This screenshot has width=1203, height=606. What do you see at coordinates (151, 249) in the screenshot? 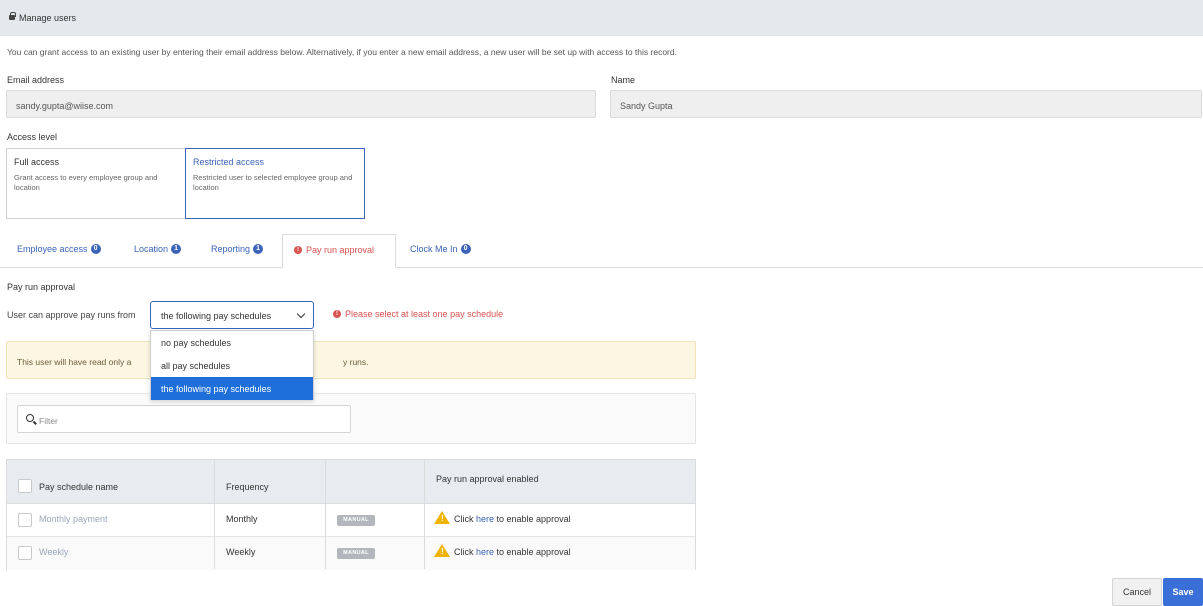
I see `tab-label: Location` at bounding box center [151, 249].